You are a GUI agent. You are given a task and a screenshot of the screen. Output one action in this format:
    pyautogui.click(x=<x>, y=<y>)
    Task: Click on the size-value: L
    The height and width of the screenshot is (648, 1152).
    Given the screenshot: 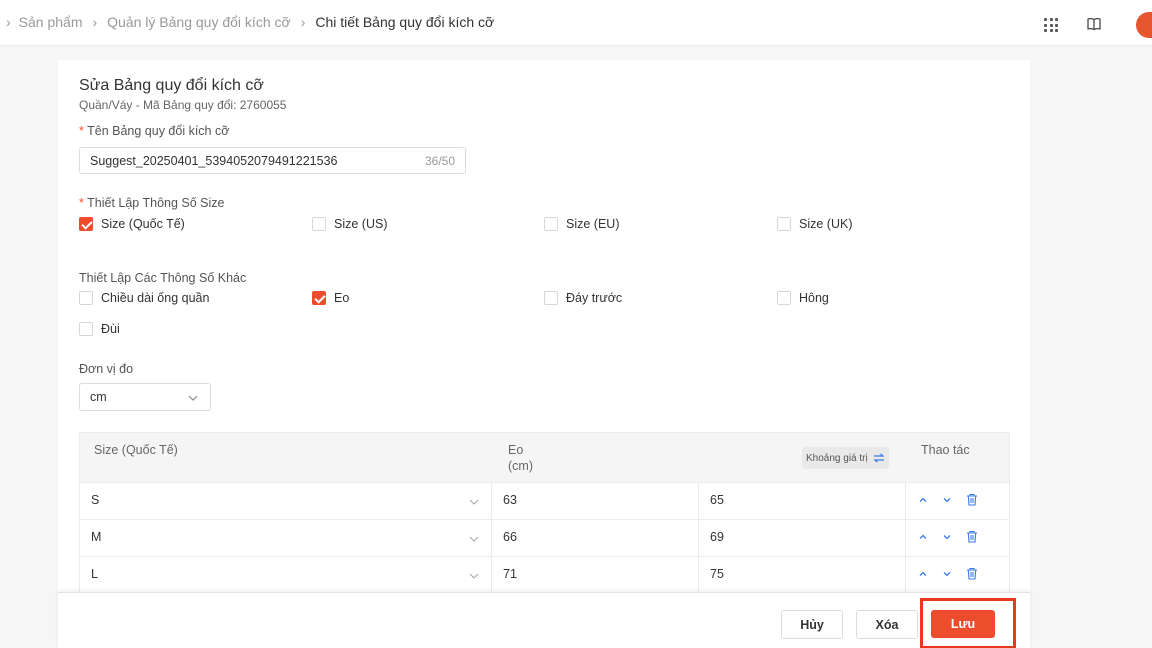 What is the action you would take?
    pyautogui.click(x=94, y=574)
    